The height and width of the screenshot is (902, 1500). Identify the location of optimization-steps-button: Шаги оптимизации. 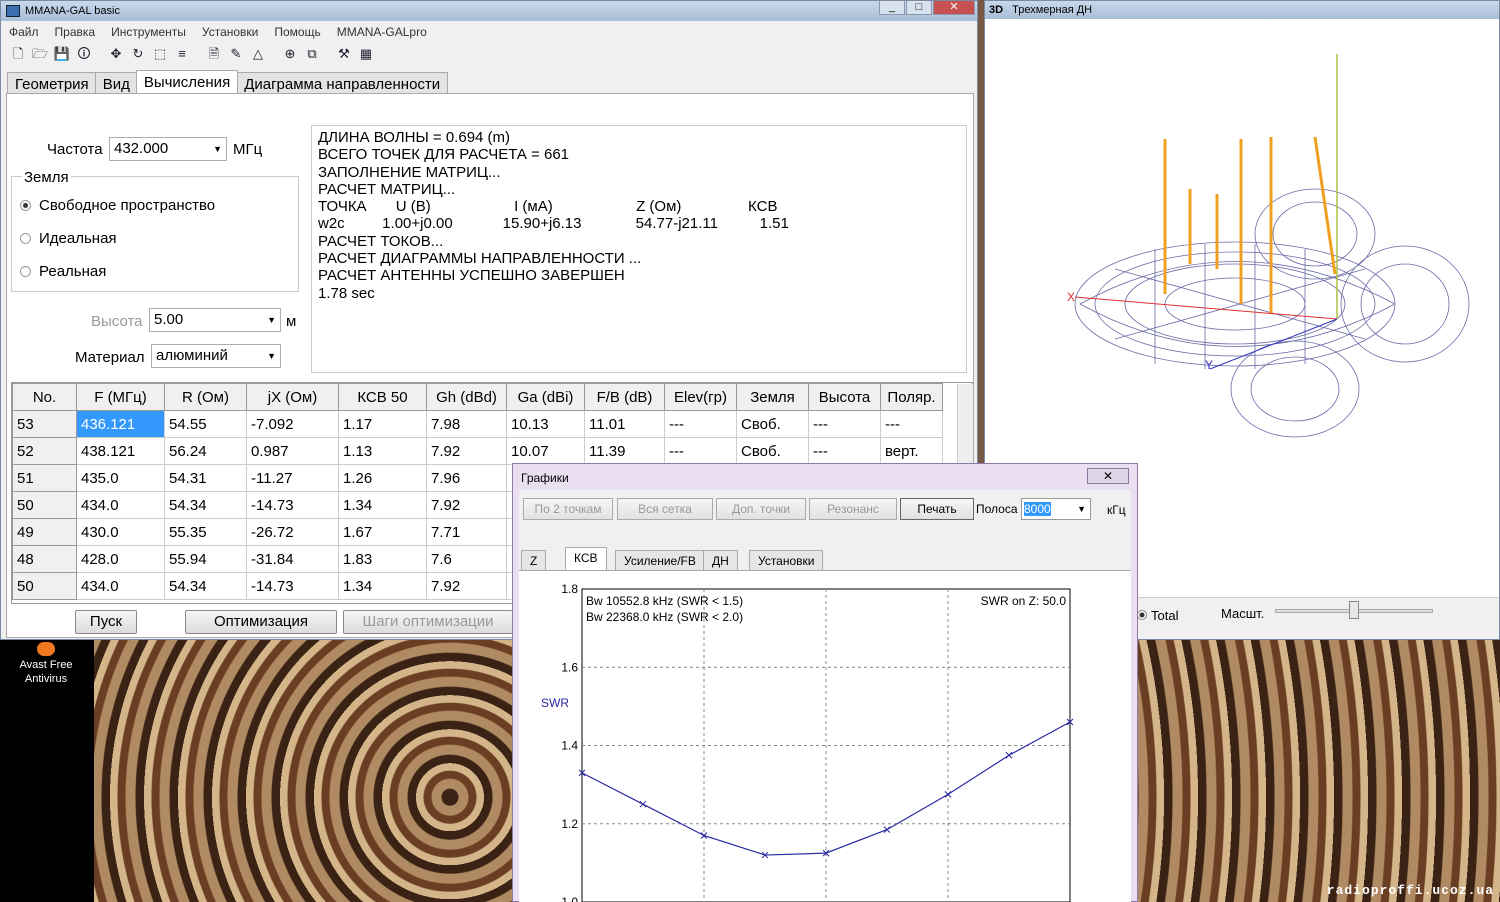
(428, 622).